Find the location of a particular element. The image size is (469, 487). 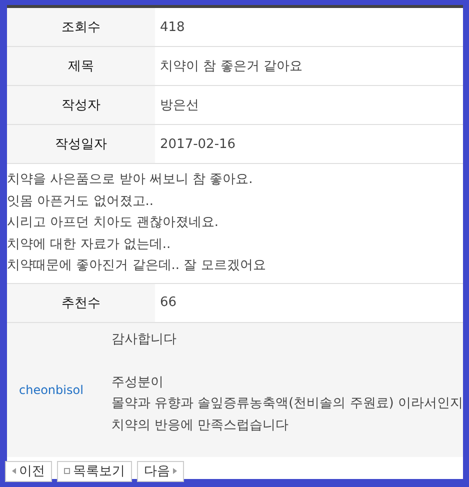

previous-button: 이전 is located at coordinates (28, 471).